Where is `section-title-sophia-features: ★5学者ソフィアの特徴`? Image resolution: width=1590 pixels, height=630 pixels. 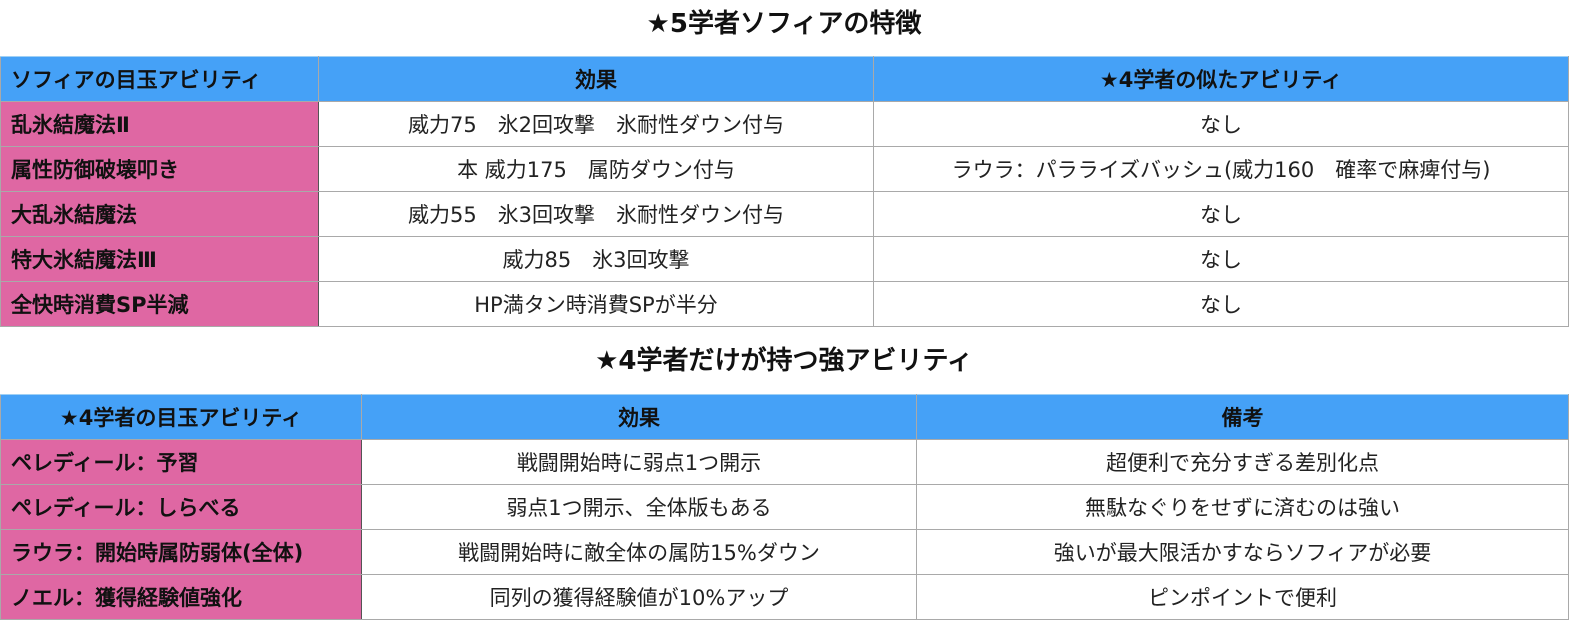 section-title-sophia-features: ★5学者ソフィアの特徴 is located at coordinates (784, 24).